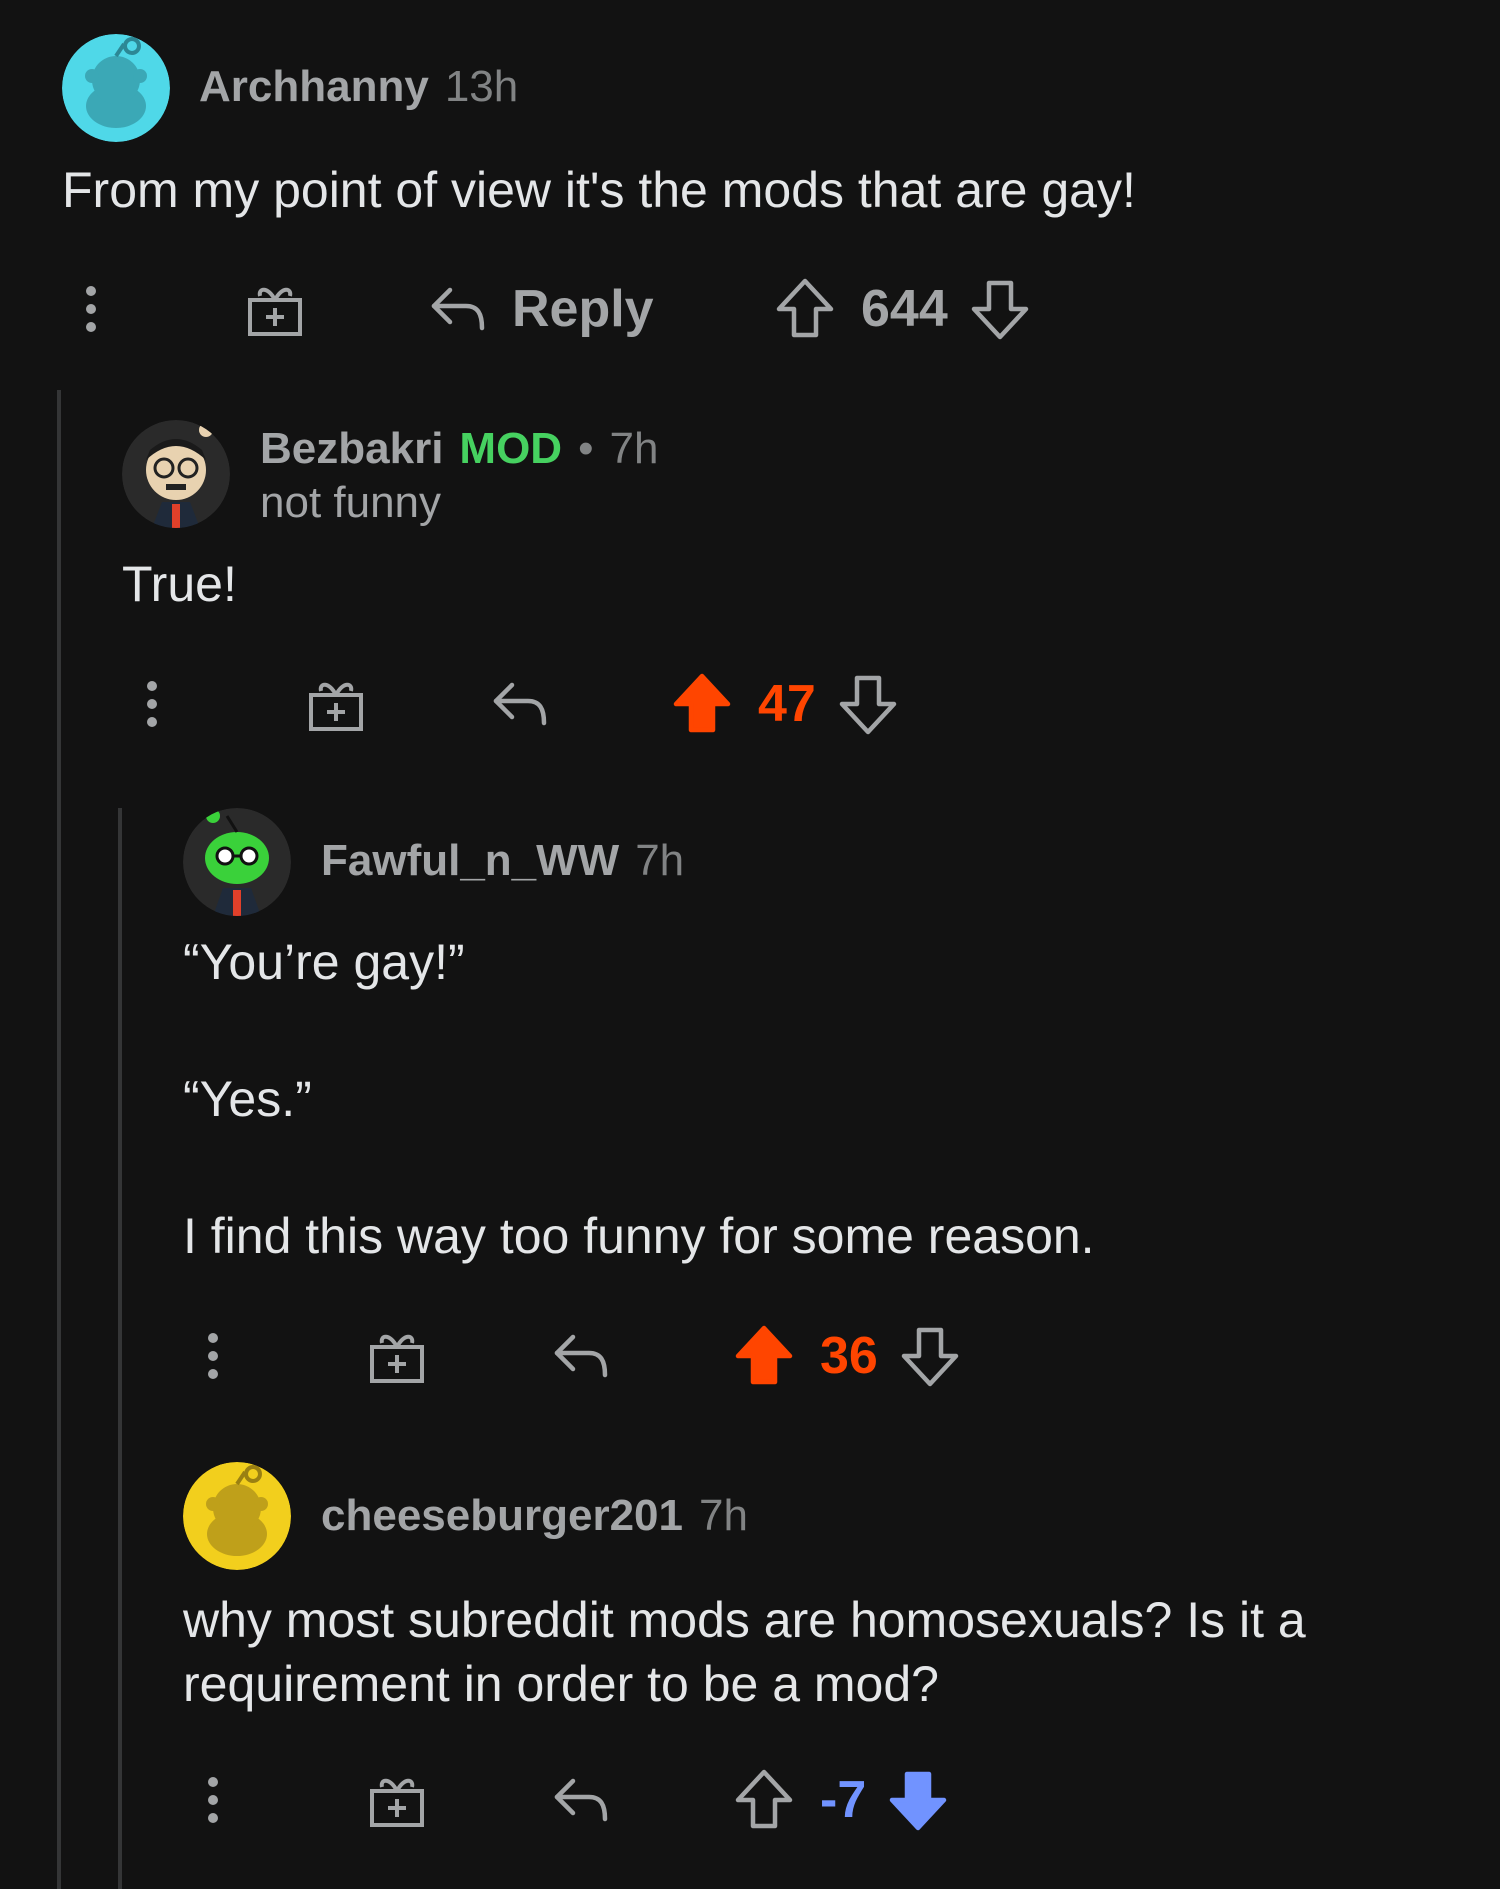 The image size is (1500, 1889). I want to click on comment-paragraph-2: “Yes.”, so click(247, 1099).